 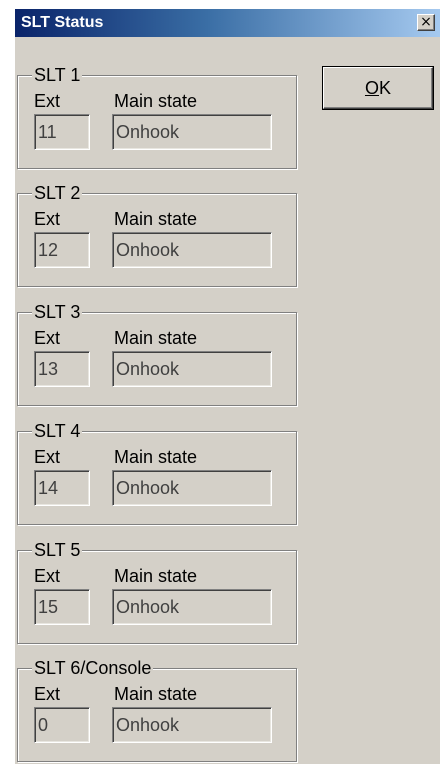 I want to click on close-icon: ×, so click(x=426, y=22).